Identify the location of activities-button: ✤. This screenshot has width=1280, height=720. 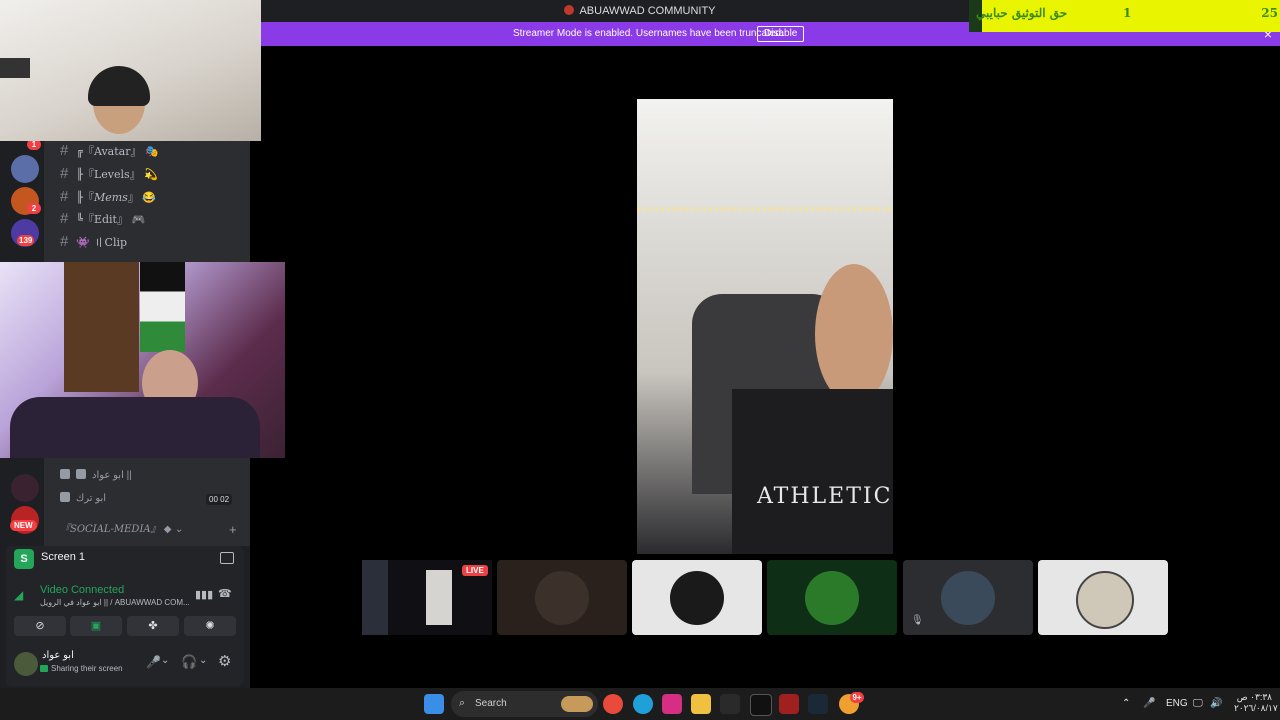
(153, 626).